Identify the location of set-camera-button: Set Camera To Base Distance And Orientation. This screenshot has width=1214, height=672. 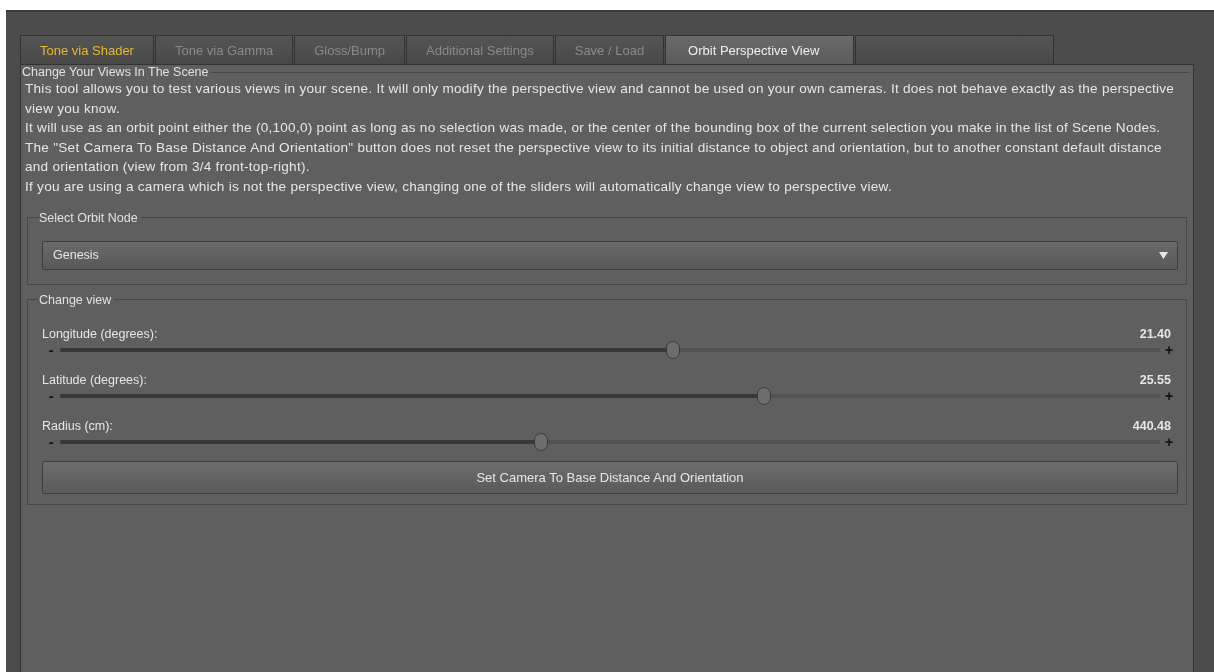
(610, 477).